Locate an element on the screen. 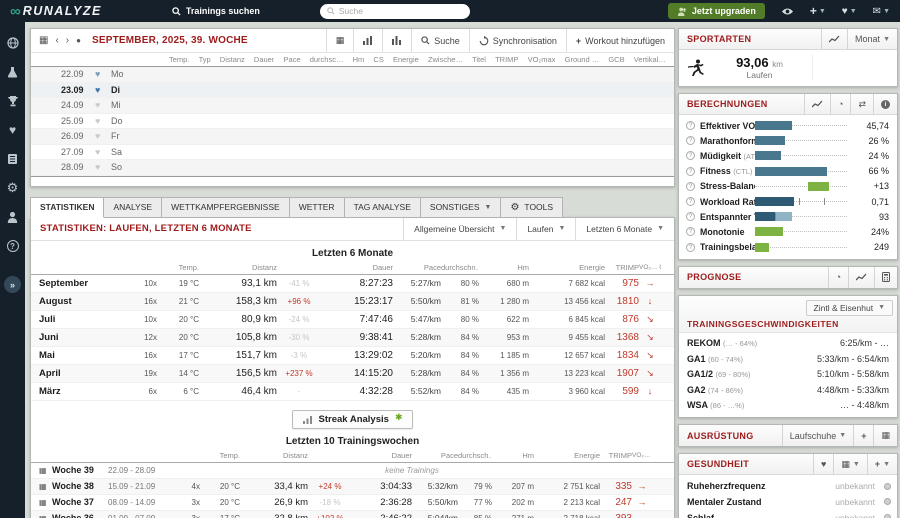 The height and width of the screenshot is (518, 900). tab-tag-analyse: TAG ANALYSE is located at coordinates (382, 207).